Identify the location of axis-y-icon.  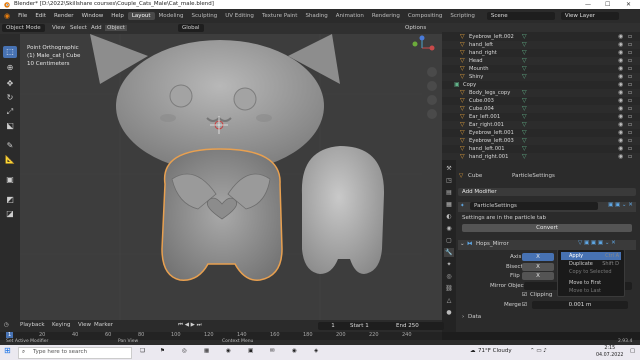
(415, 44).